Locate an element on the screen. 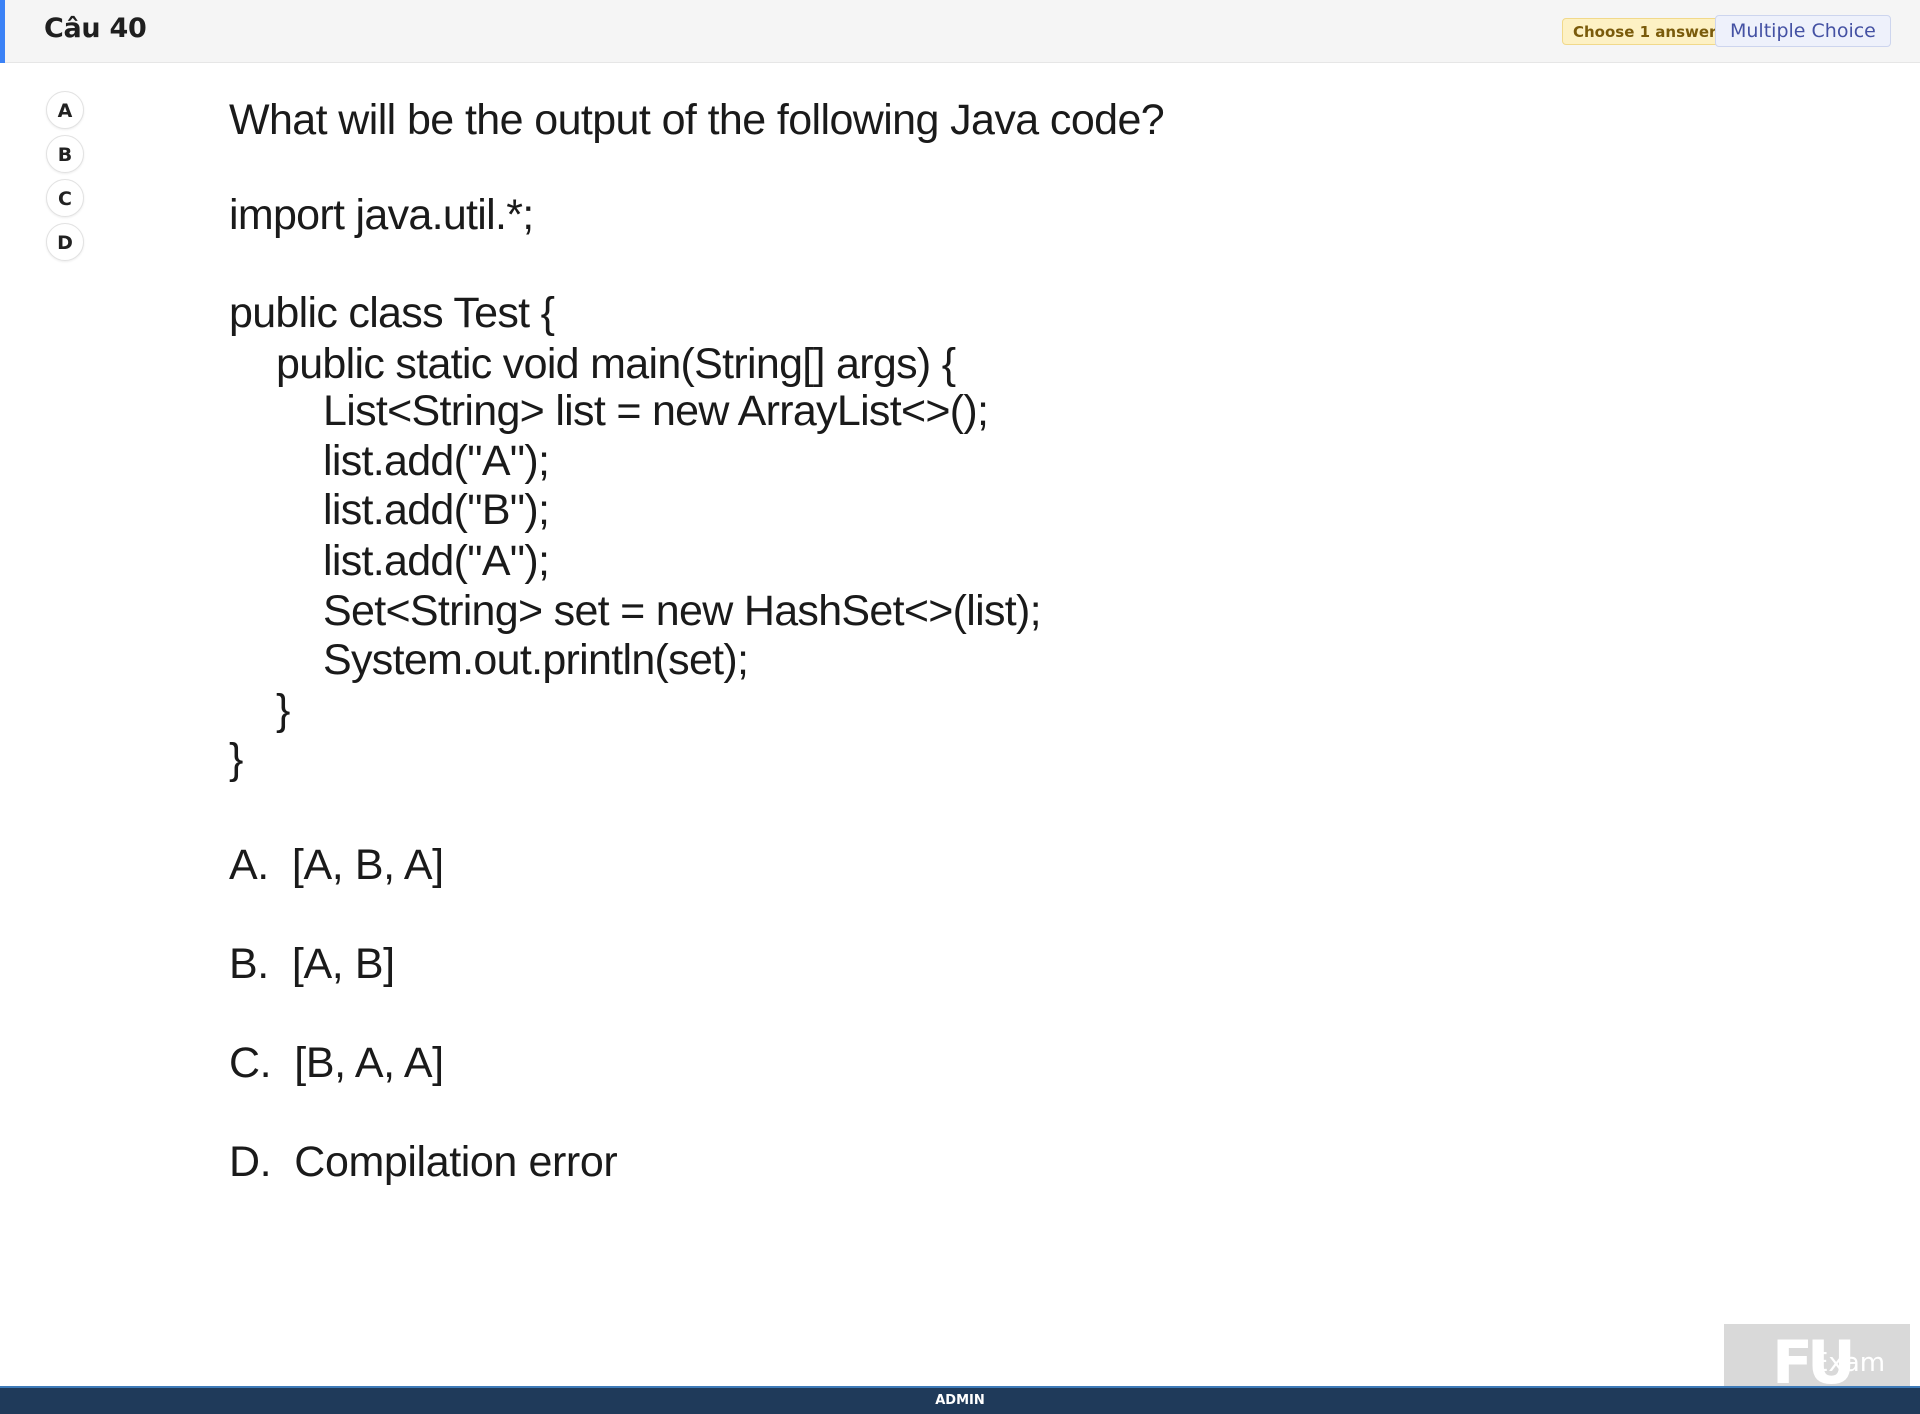 The height and width of the screenshot is (1414, 1920). code-line: public class Test { is located at coordinates (392, 313).